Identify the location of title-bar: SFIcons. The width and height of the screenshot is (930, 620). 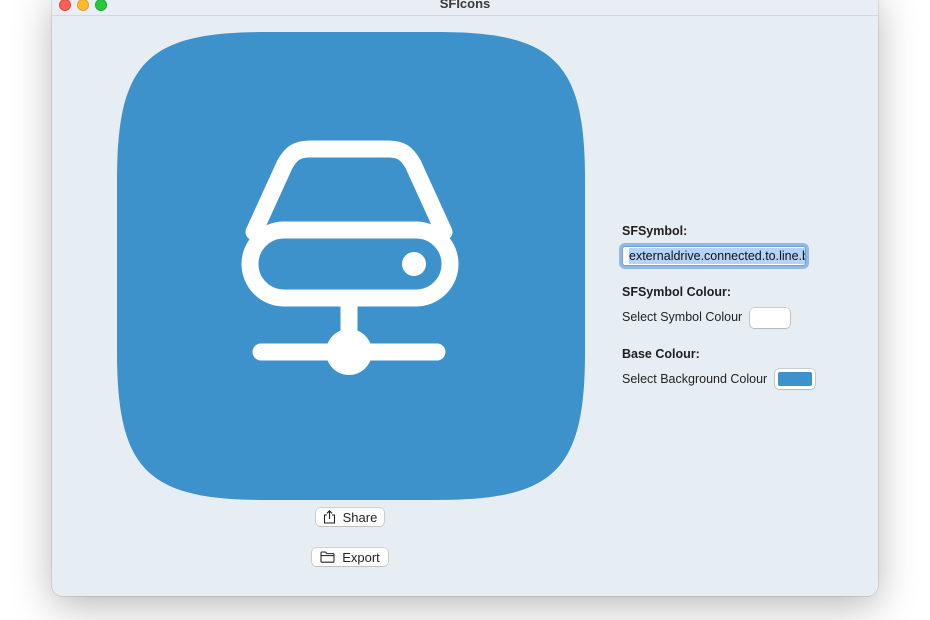
(465, 8).